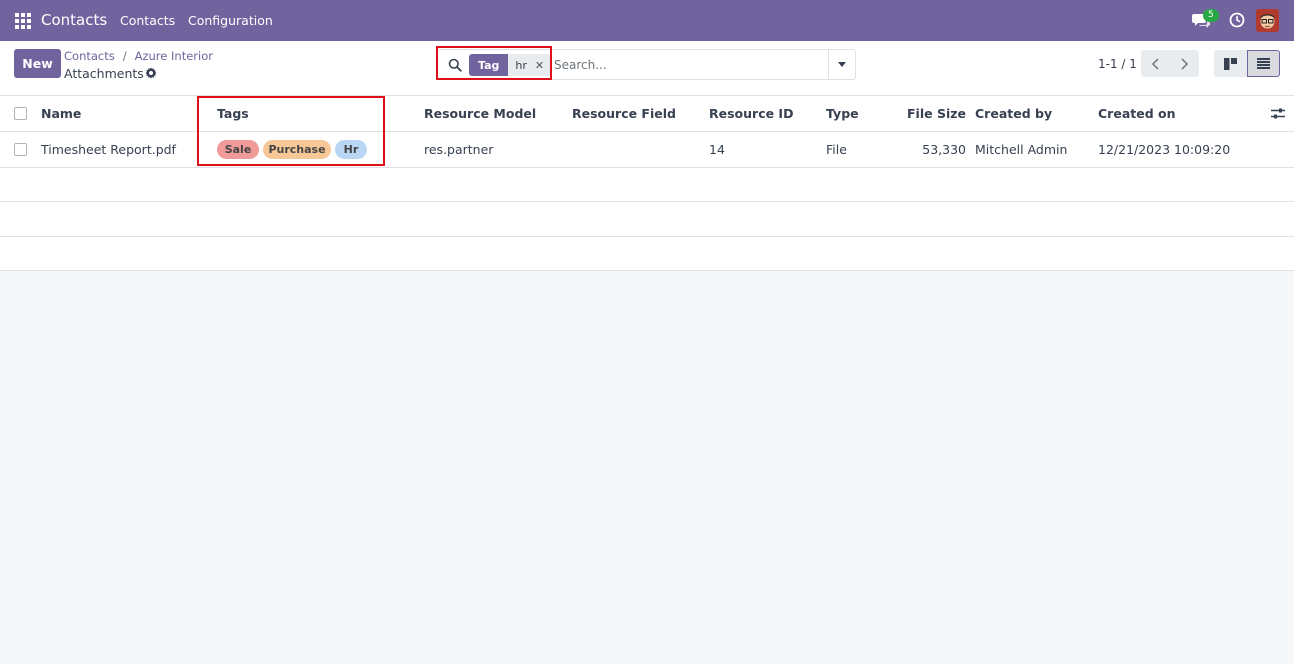 This screenshot has width=1294, height=664. I want to click on list-icon, so click(1263, 63).